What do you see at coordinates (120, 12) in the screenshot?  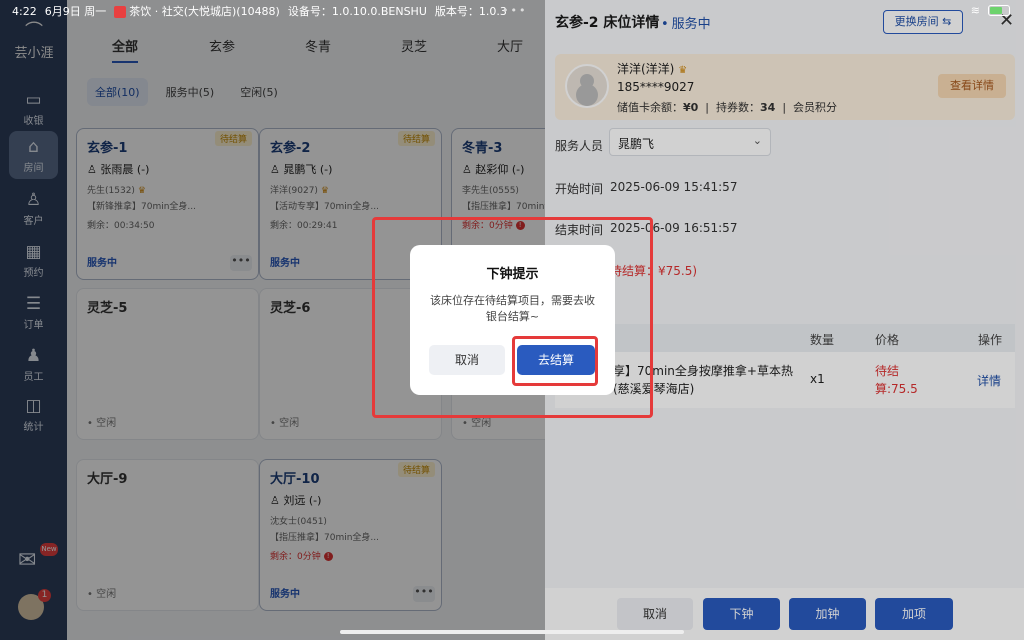 I see `app-icon` at bounding box center [120, 12].